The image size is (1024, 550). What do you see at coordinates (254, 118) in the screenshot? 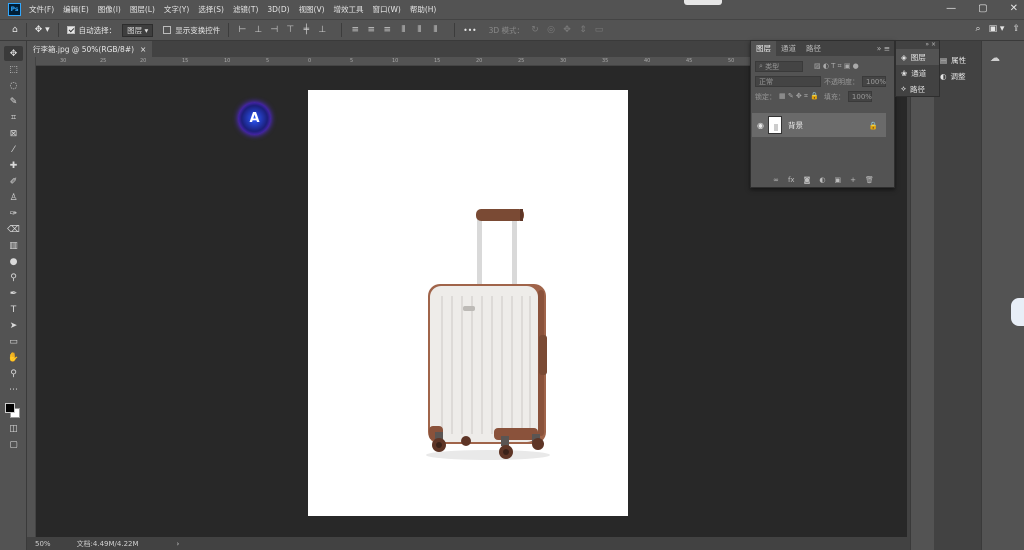
I see `plugin-floating-icon: A` at bounding box center [254, 118].